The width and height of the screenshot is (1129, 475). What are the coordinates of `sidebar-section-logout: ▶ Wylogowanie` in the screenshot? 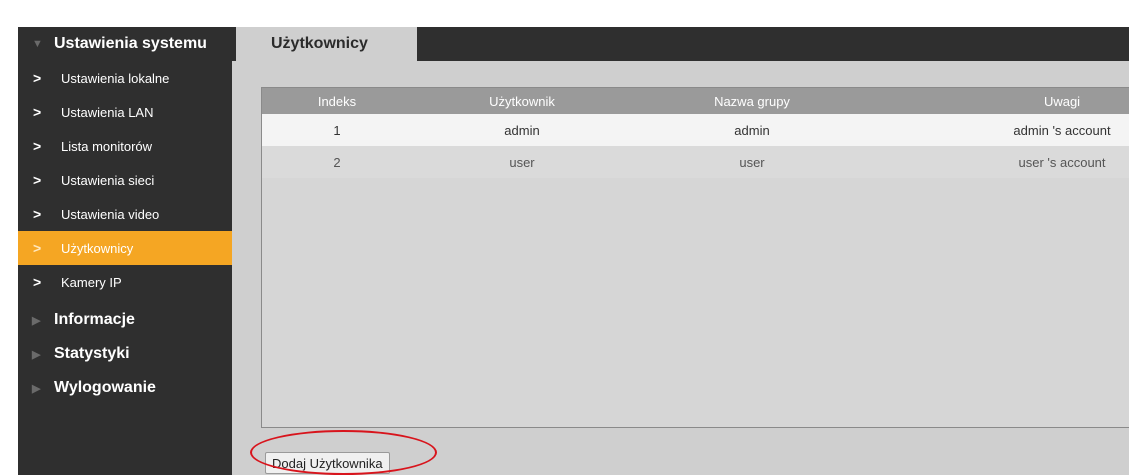 It's located at (125, 388).